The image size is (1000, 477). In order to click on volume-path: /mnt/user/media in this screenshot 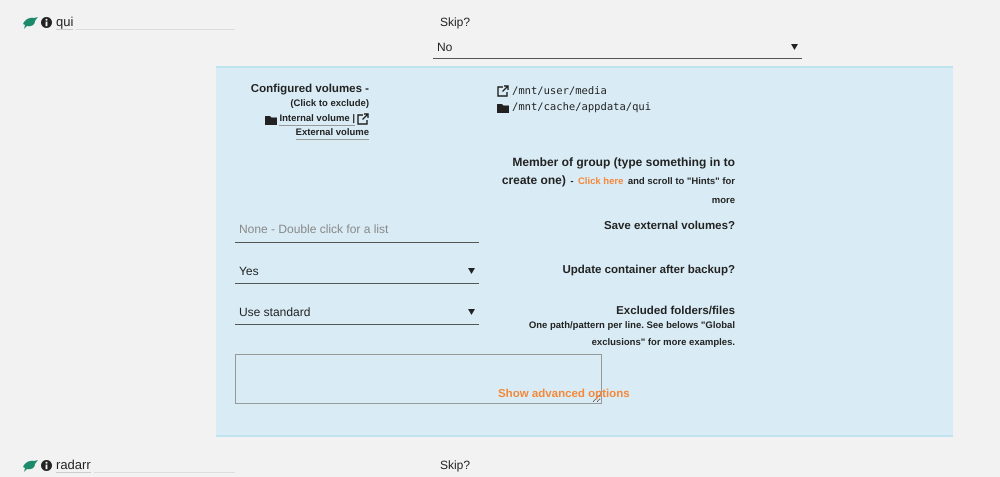, I will do `click(559, 91)`.